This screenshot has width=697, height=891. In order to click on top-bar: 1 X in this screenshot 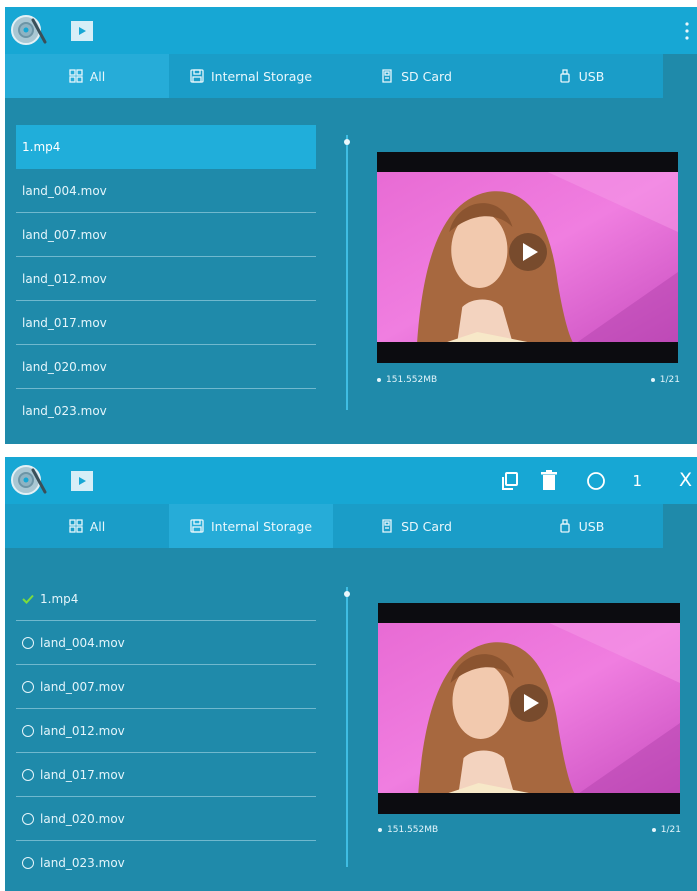, I will do `click(351, 480)`.